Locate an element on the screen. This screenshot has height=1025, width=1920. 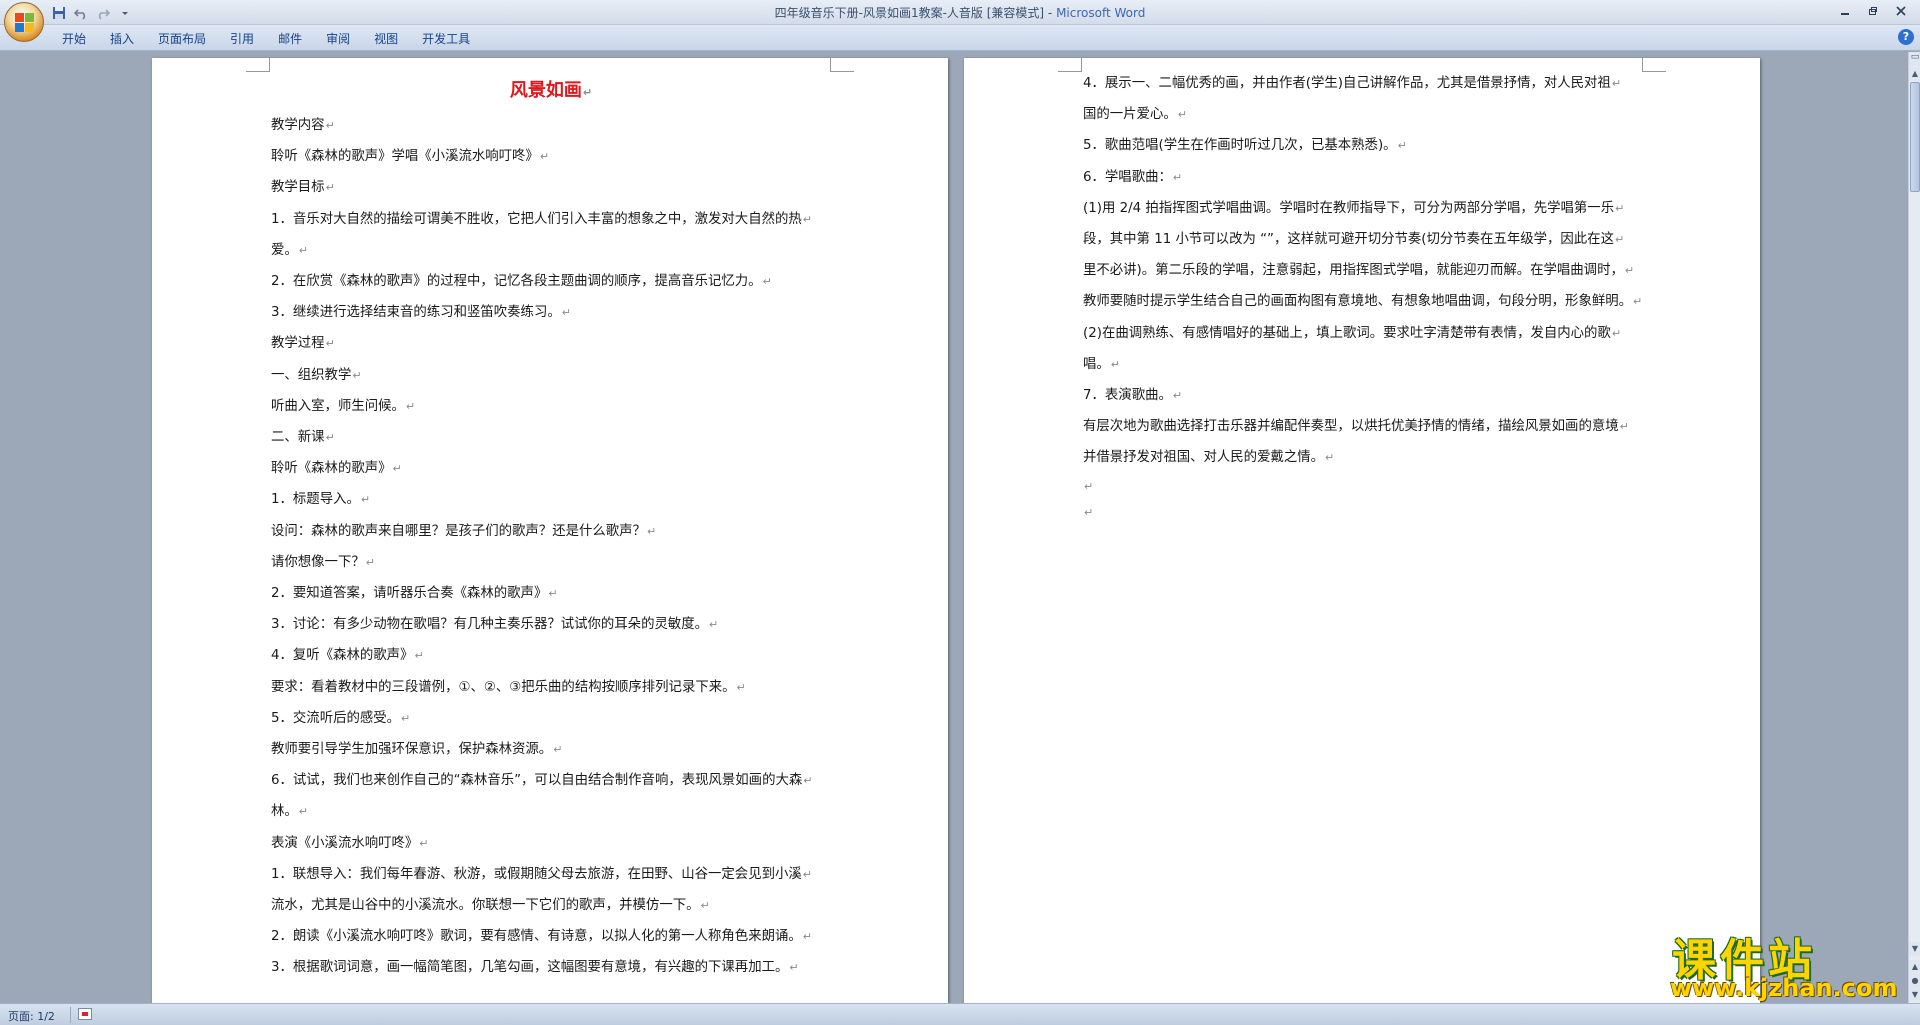
paragraph: ↵ is located at coordinates (1363, 487).